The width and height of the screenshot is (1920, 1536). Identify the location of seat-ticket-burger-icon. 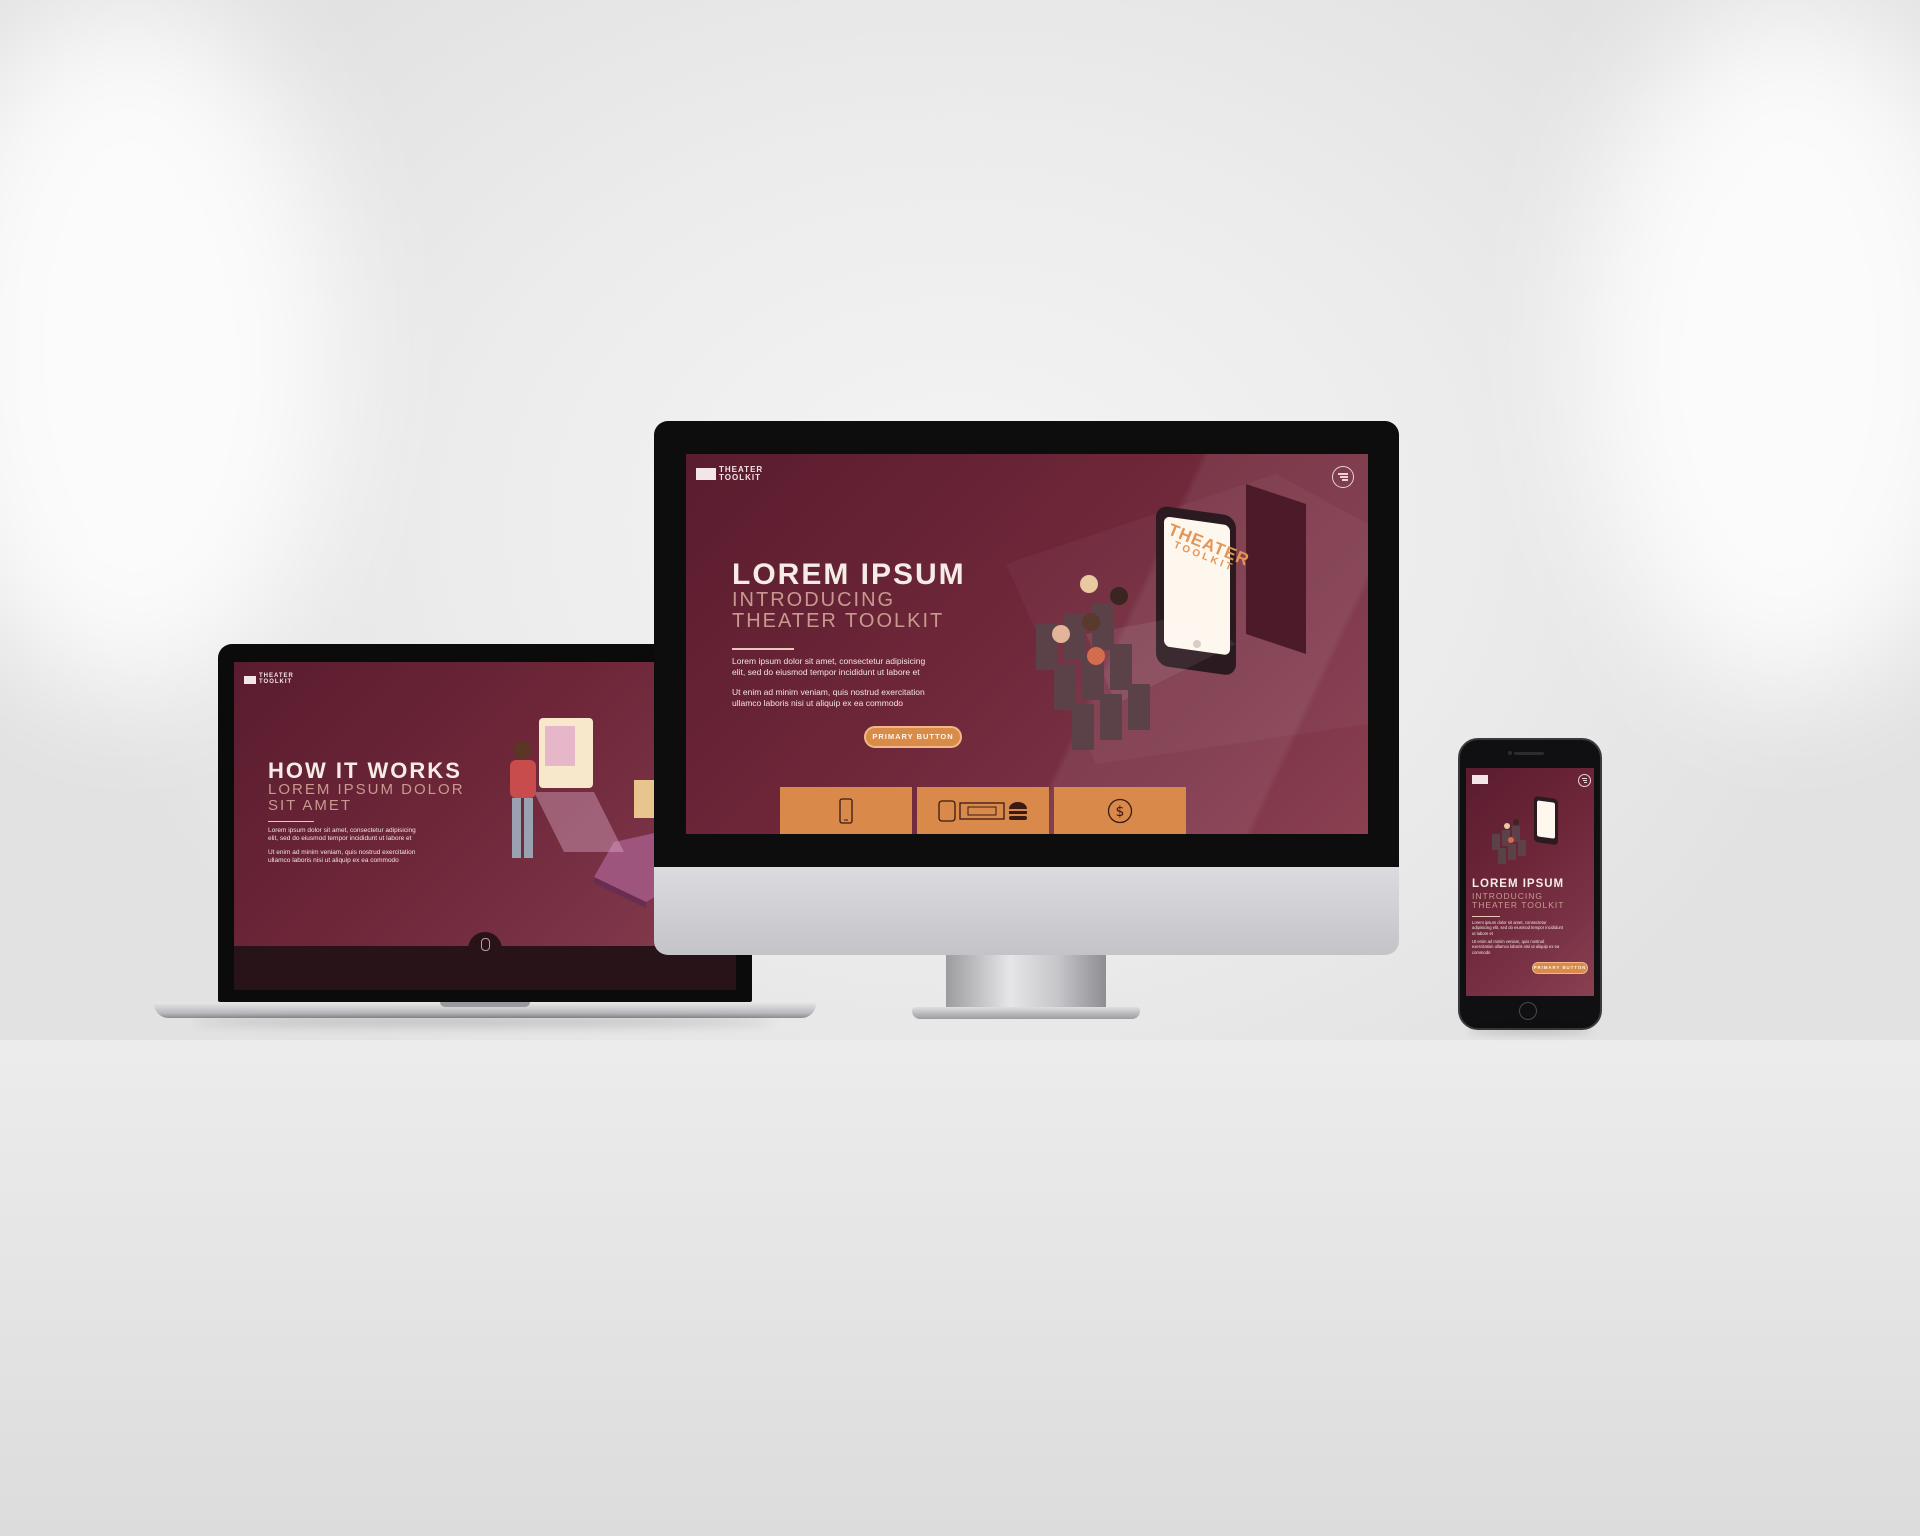
(982, 810).